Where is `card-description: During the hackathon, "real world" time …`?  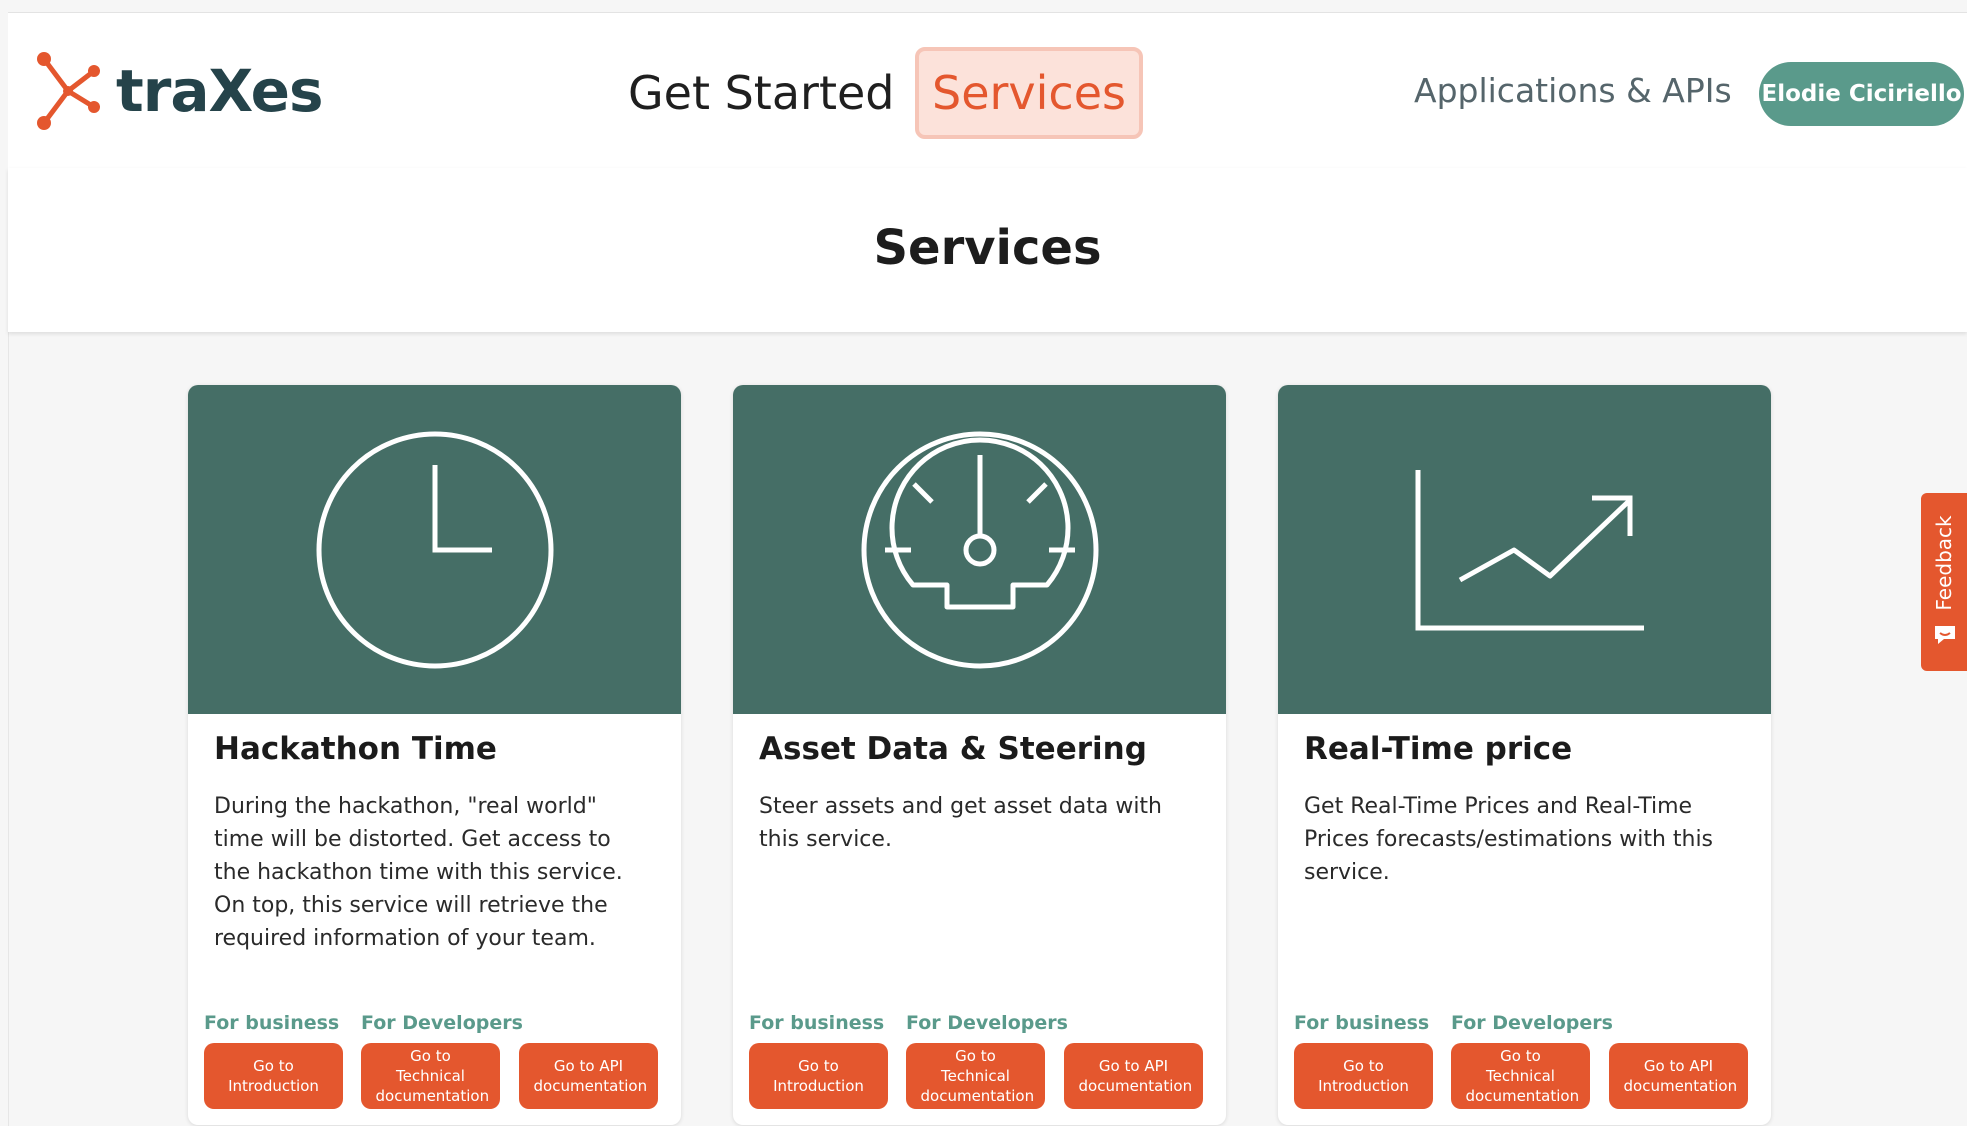 card-description: During the hackathon, "real world" time … is located at coordinates (418, 872).